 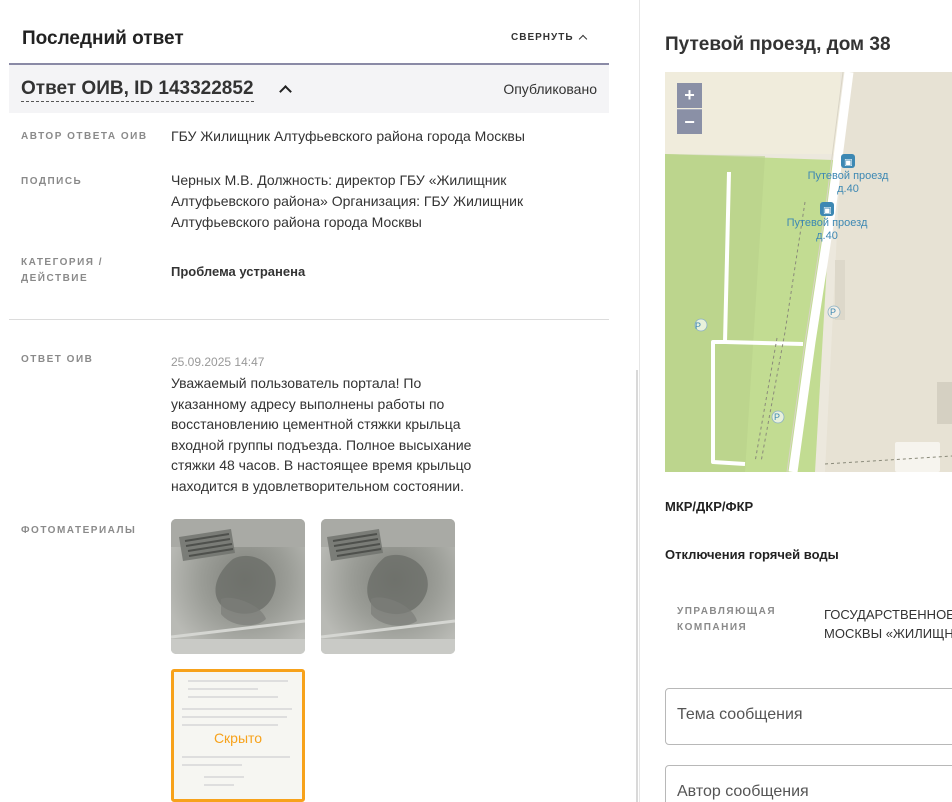 I want to click on address-title: Путевой проезд, дом 38, so click(x=778, y=44).